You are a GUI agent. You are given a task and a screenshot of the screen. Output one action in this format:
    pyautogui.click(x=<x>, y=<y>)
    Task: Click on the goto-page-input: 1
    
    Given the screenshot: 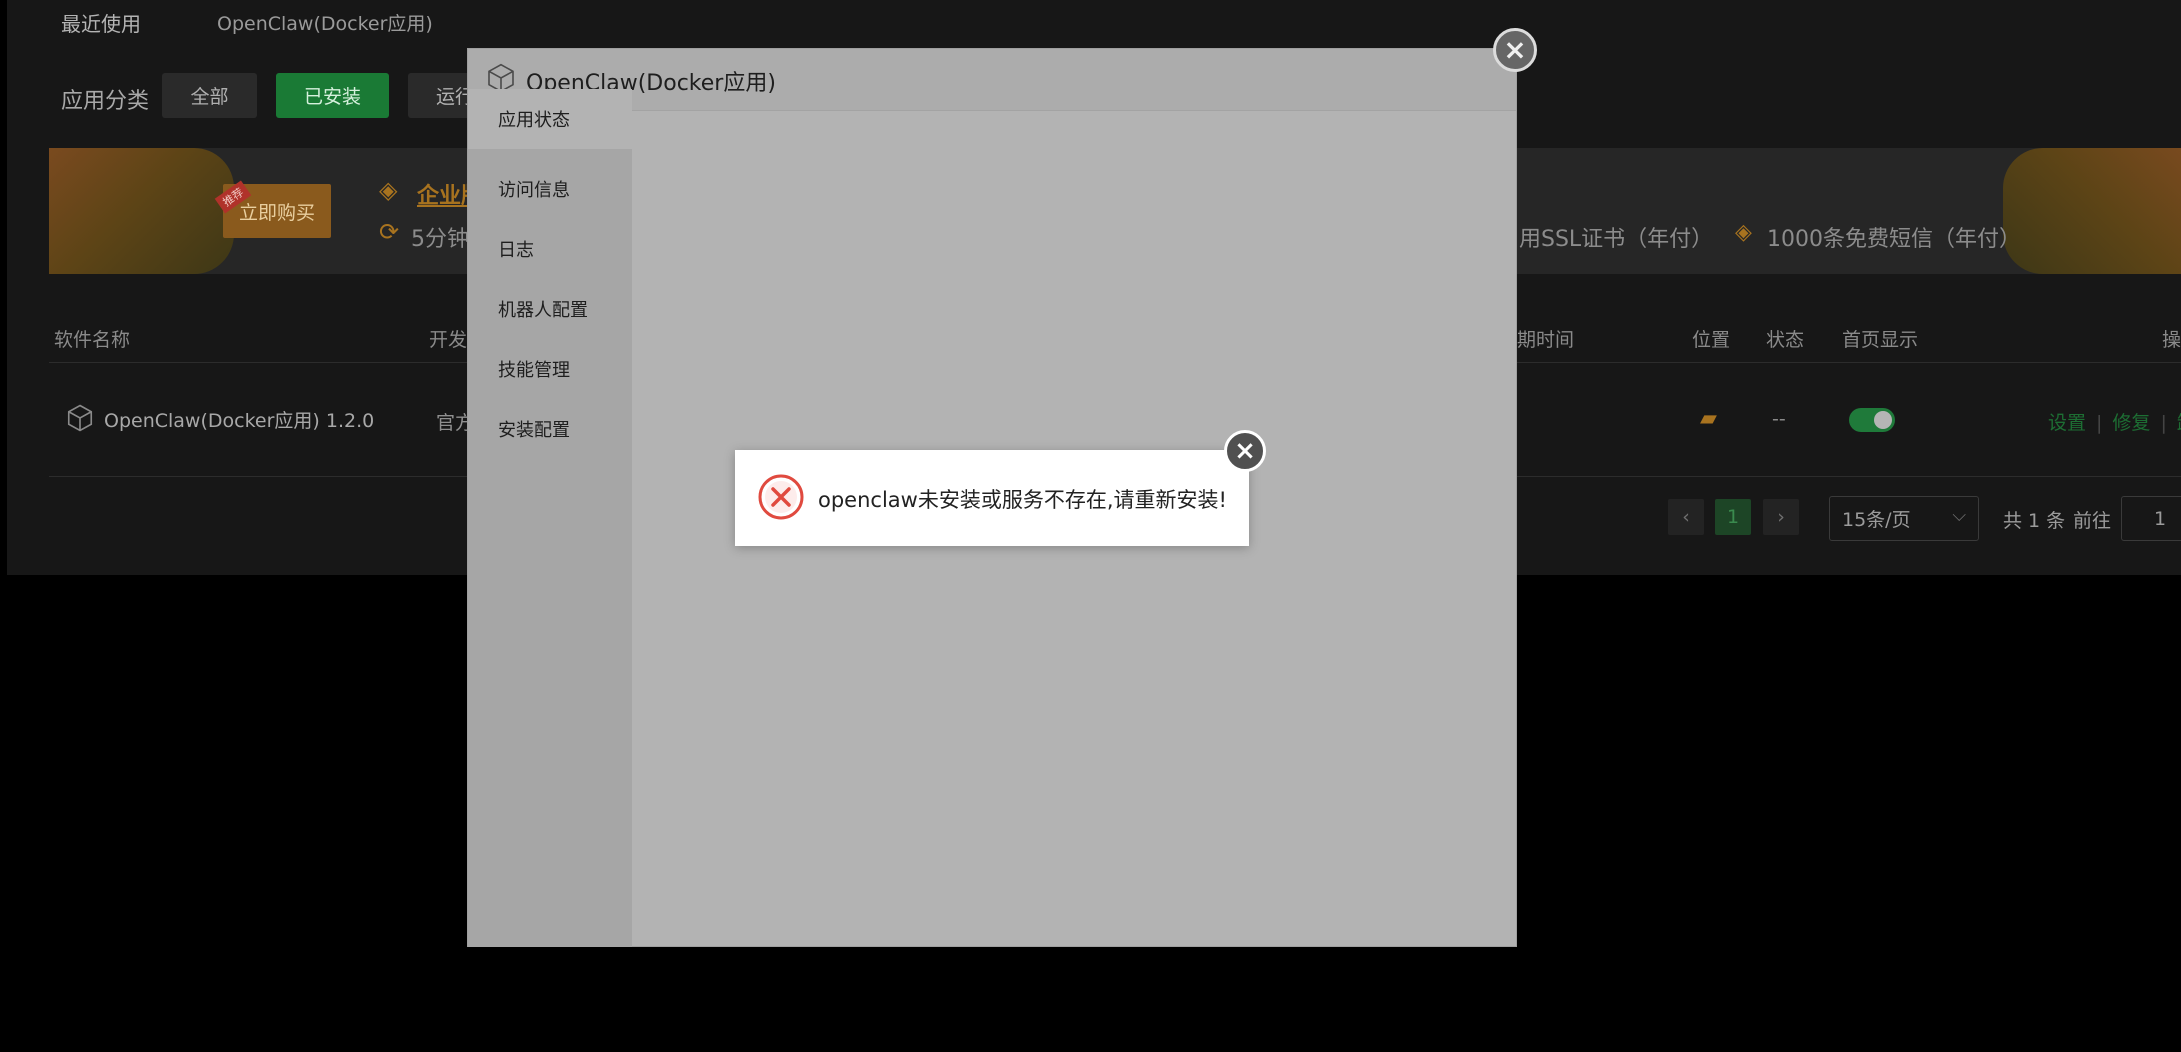 What is the action you would take?
    pyautogui.click(x=2151, y=518)
    